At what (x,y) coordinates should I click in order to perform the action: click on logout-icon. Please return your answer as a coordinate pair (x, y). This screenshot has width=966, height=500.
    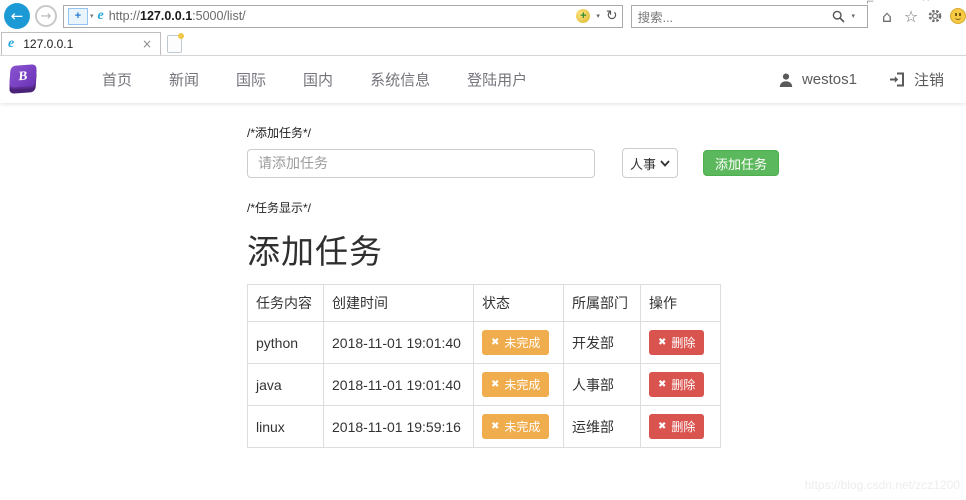
    Looking at the image, I should click on (896, 79).